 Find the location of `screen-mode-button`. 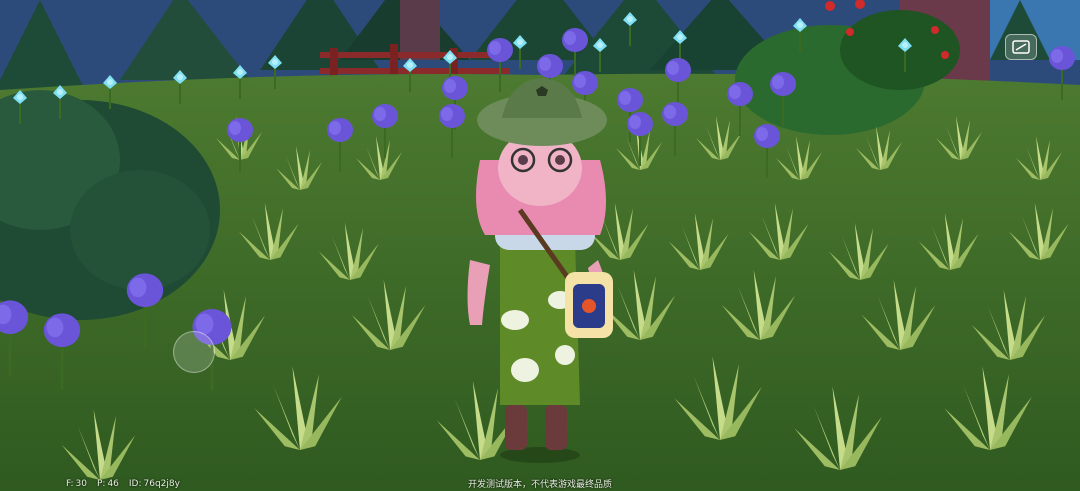

screen-mode-button is located at coordinates (1021, 47).